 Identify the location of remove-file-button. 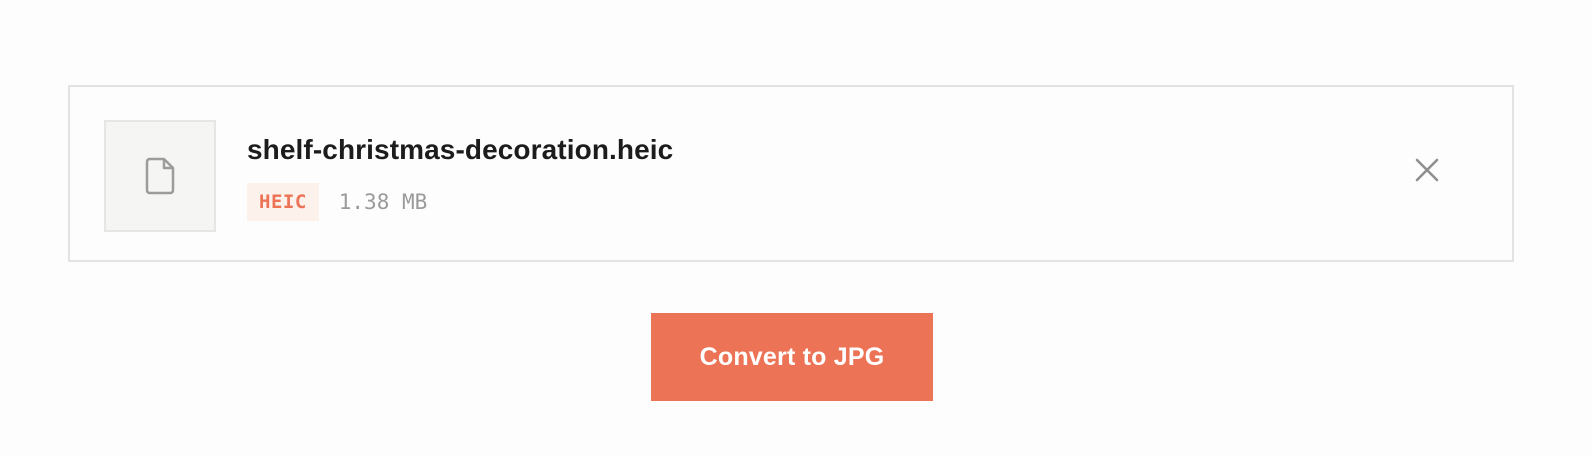
(1427, 172).